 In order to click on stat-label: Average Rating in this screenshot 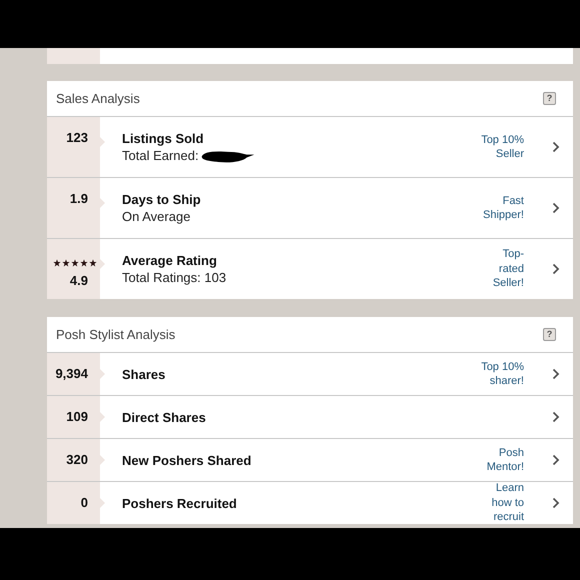, I will do `click(170, 260)`.